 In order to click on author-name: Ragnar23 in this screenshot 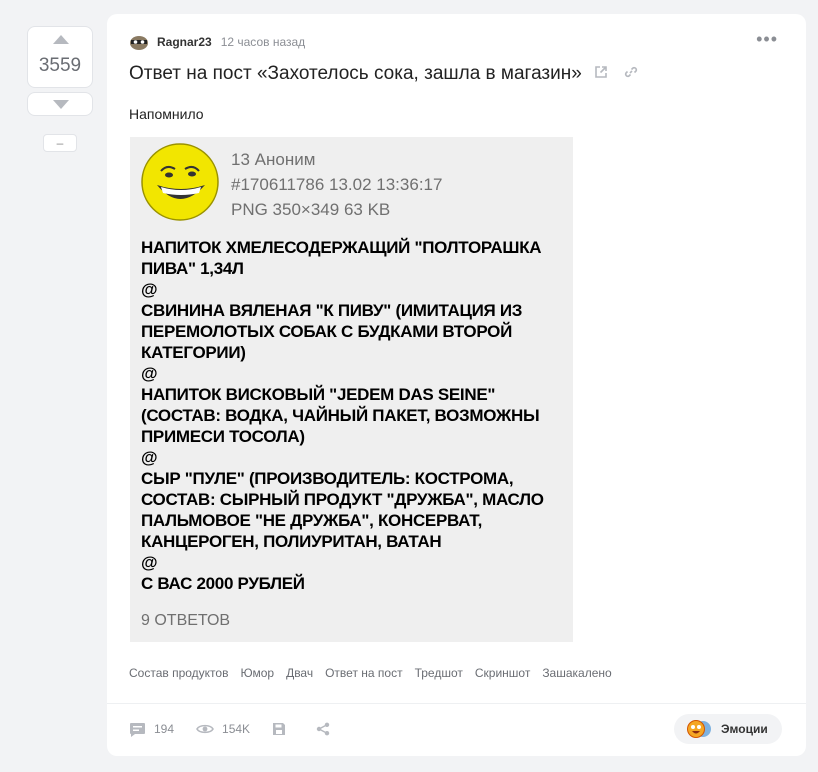, I will do `click(184, 42)`.